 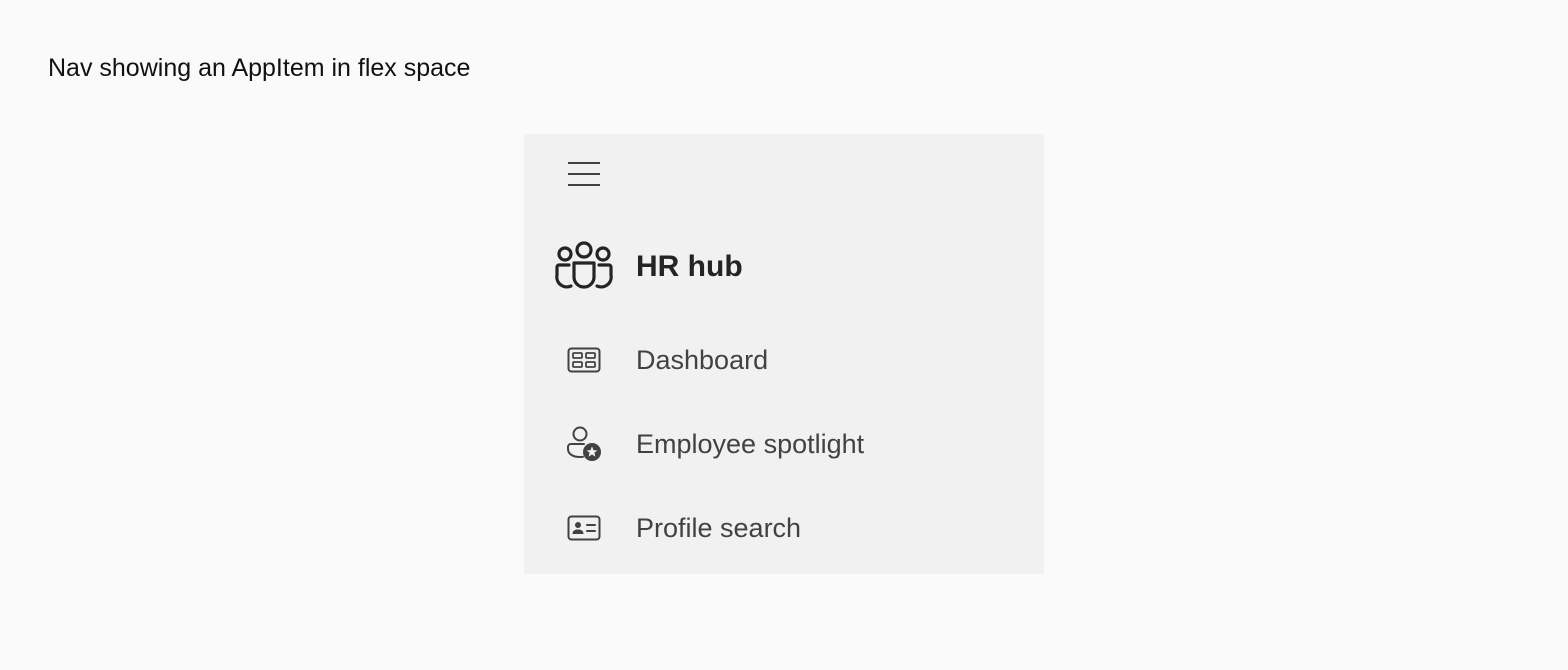 I want to click on hamburger-menu-icon, so click(x=584, y=174).